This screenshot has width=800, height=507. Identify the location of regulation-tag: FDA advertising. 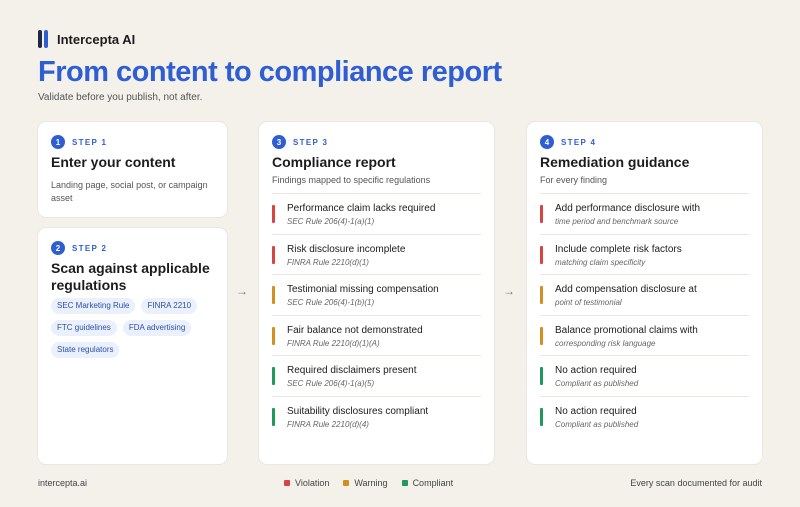
(157, 328).